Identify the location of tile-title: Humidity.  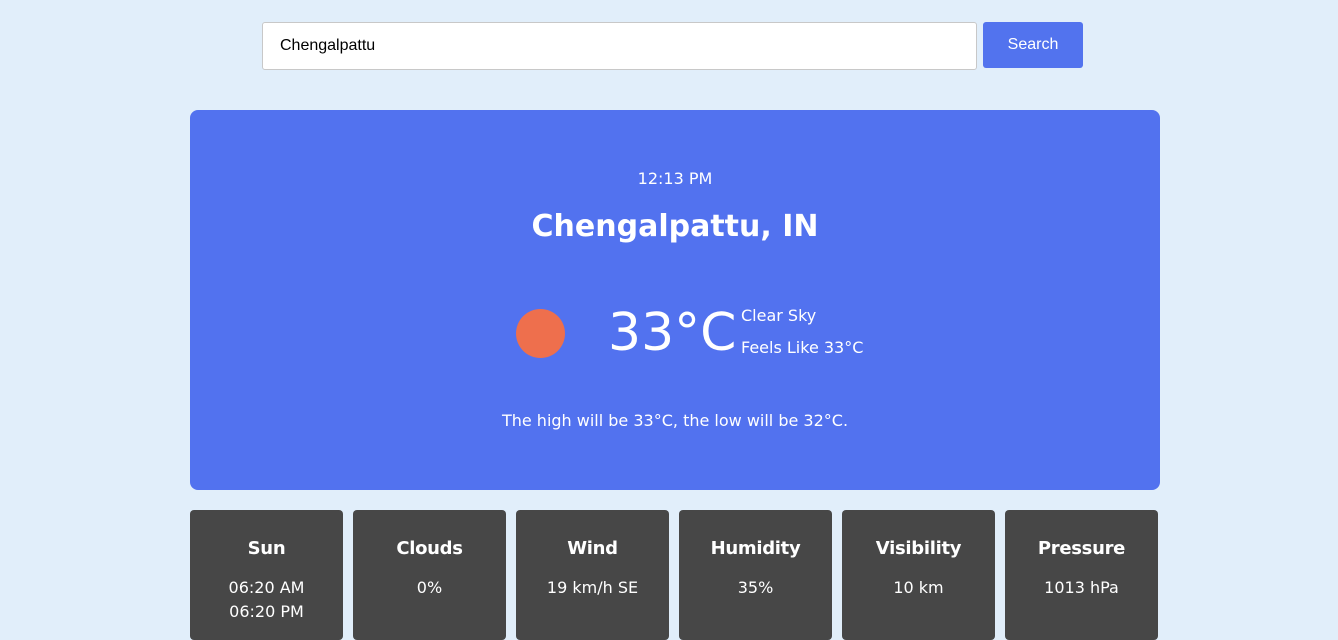
(755, 548).